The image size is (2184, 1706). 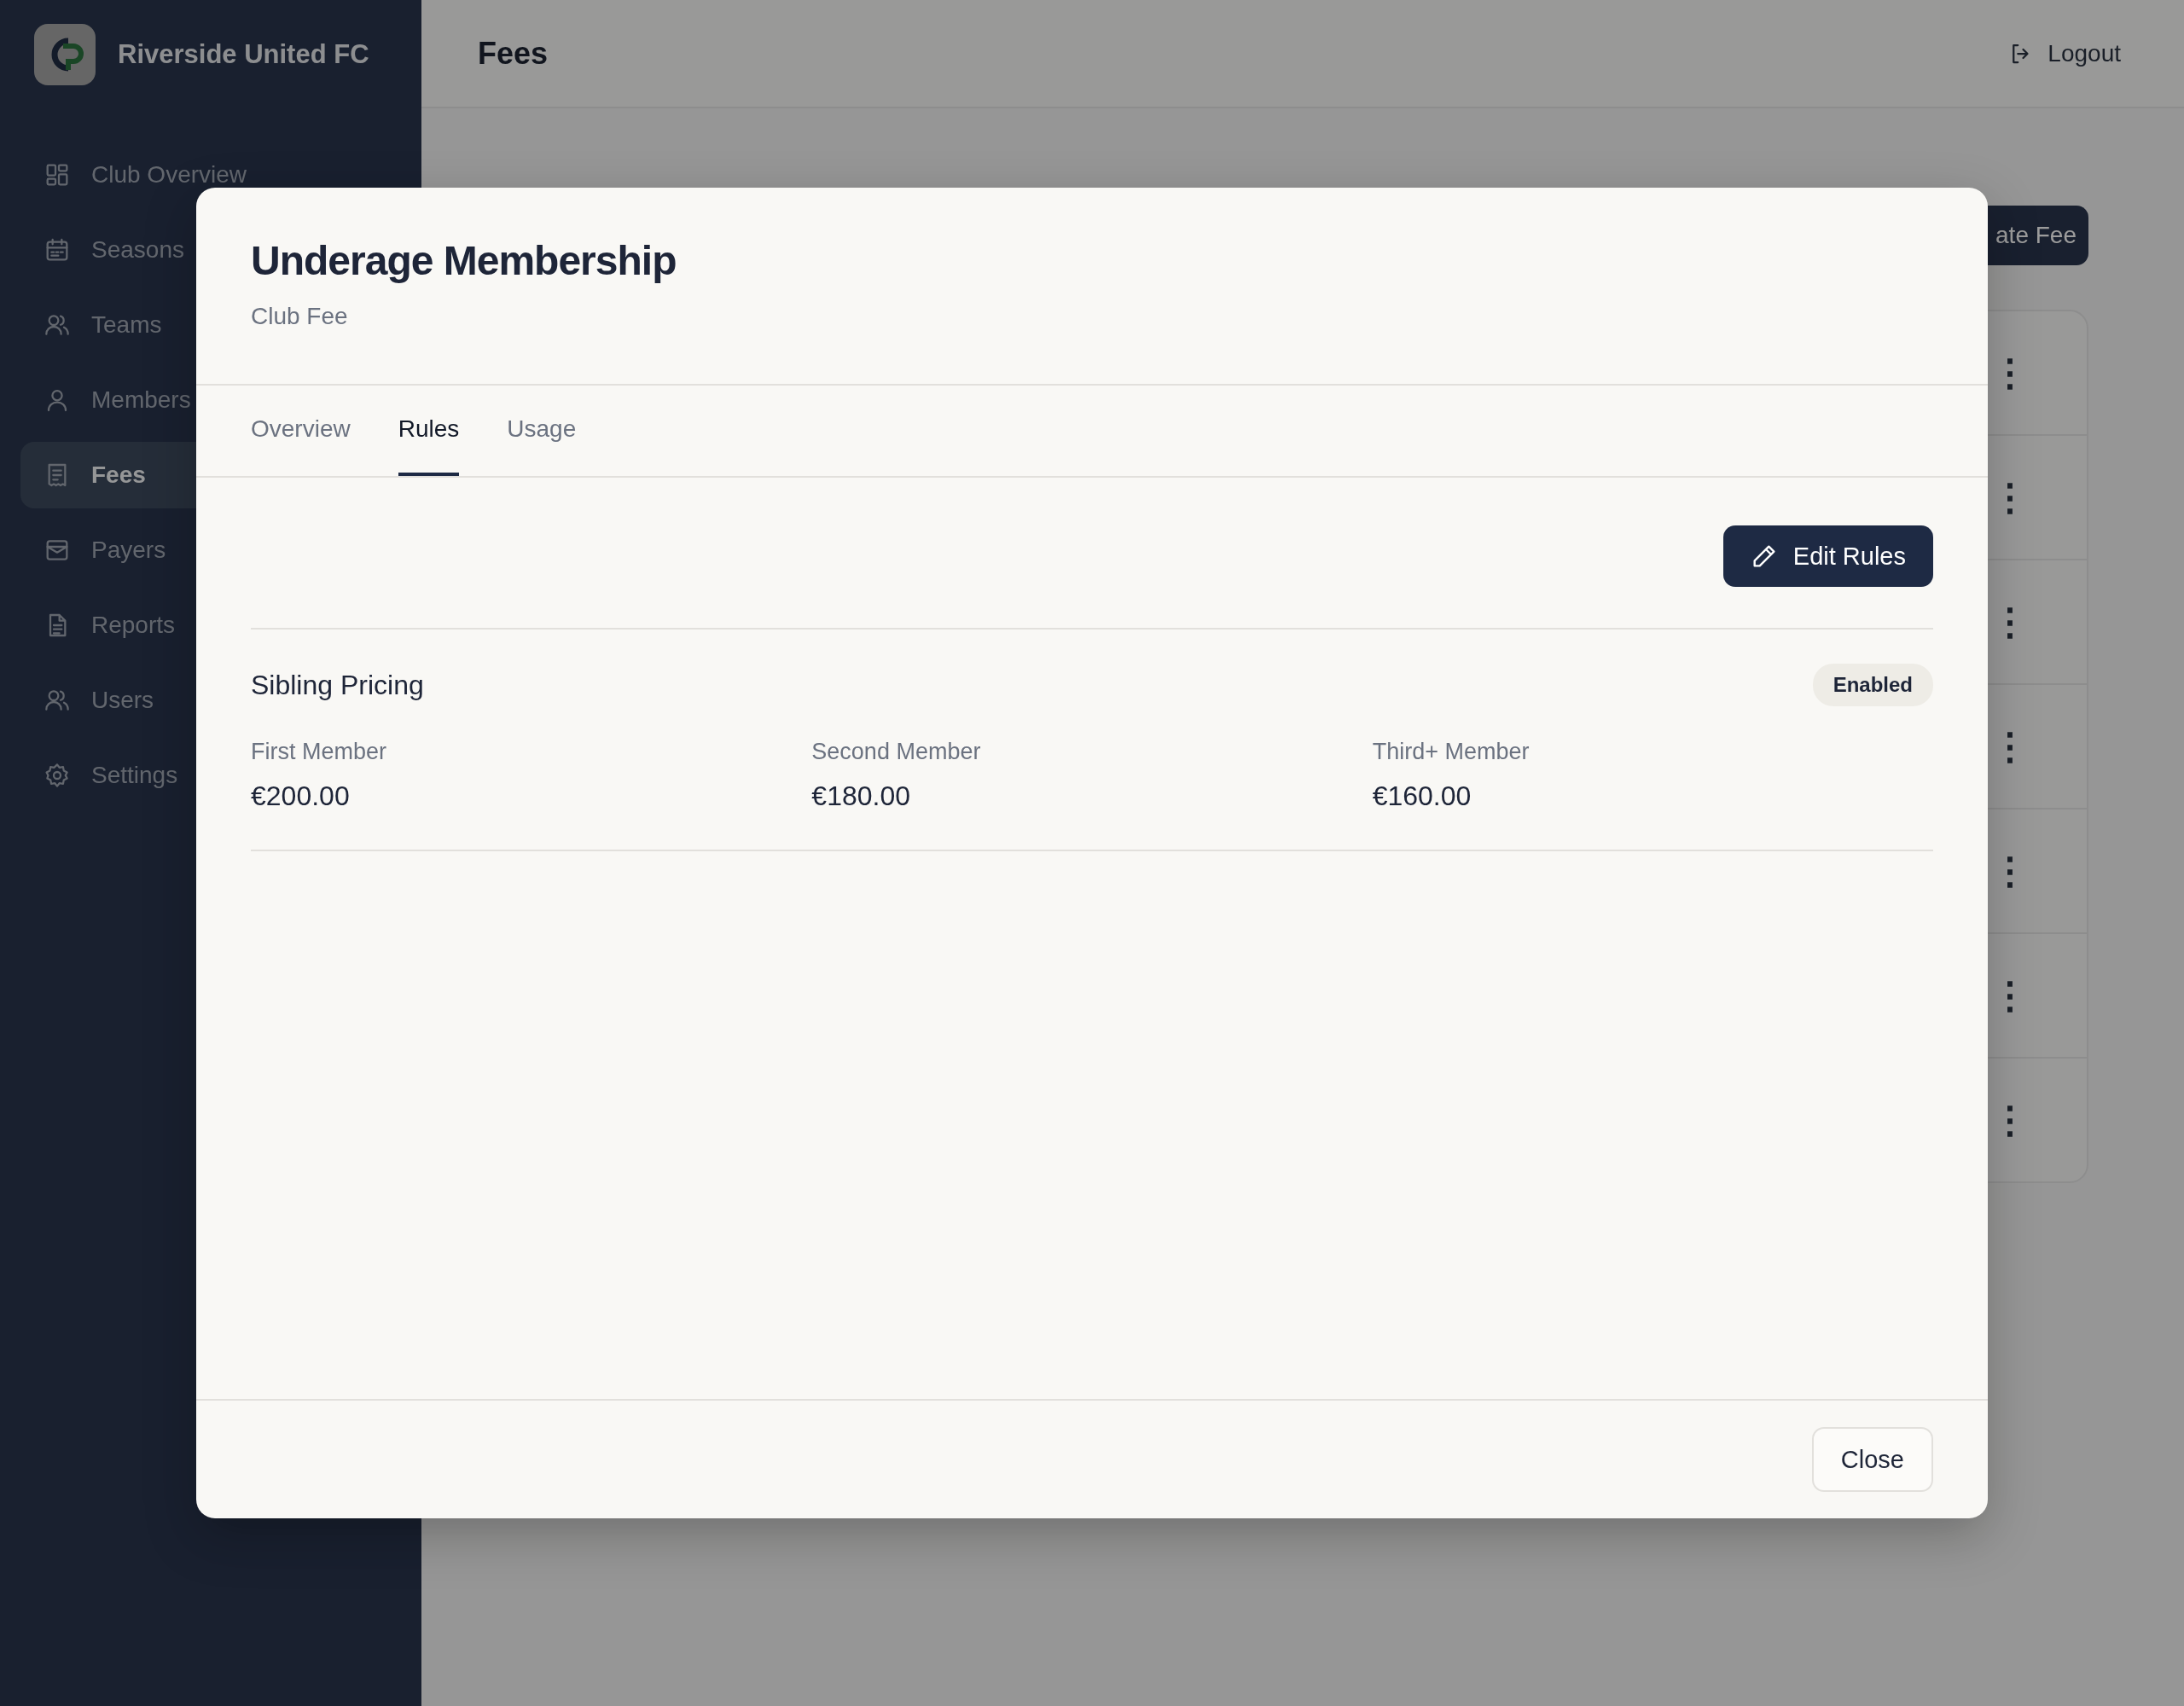 I want to click on modal-title: Underage Membership, so click(x=464, y=260).